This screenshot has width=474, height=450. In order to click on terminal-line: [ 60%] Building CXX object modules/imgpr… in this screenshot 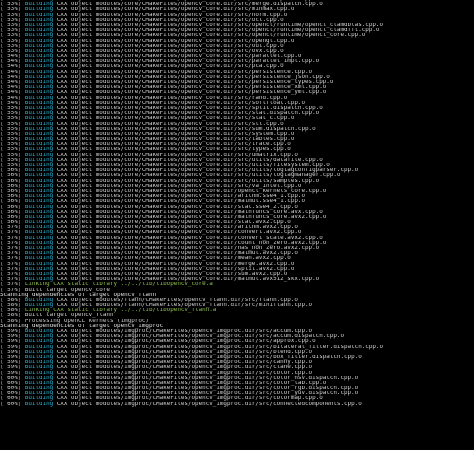, I will do `click(181, 404)`.